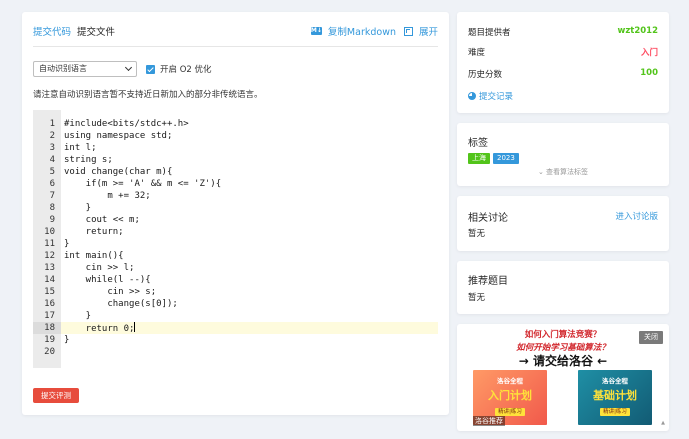 This screenshot has width=689, height=439. Describe the element at coordinates (235, 316) in the screenshot. I see `code-line: 17 }` at that location.